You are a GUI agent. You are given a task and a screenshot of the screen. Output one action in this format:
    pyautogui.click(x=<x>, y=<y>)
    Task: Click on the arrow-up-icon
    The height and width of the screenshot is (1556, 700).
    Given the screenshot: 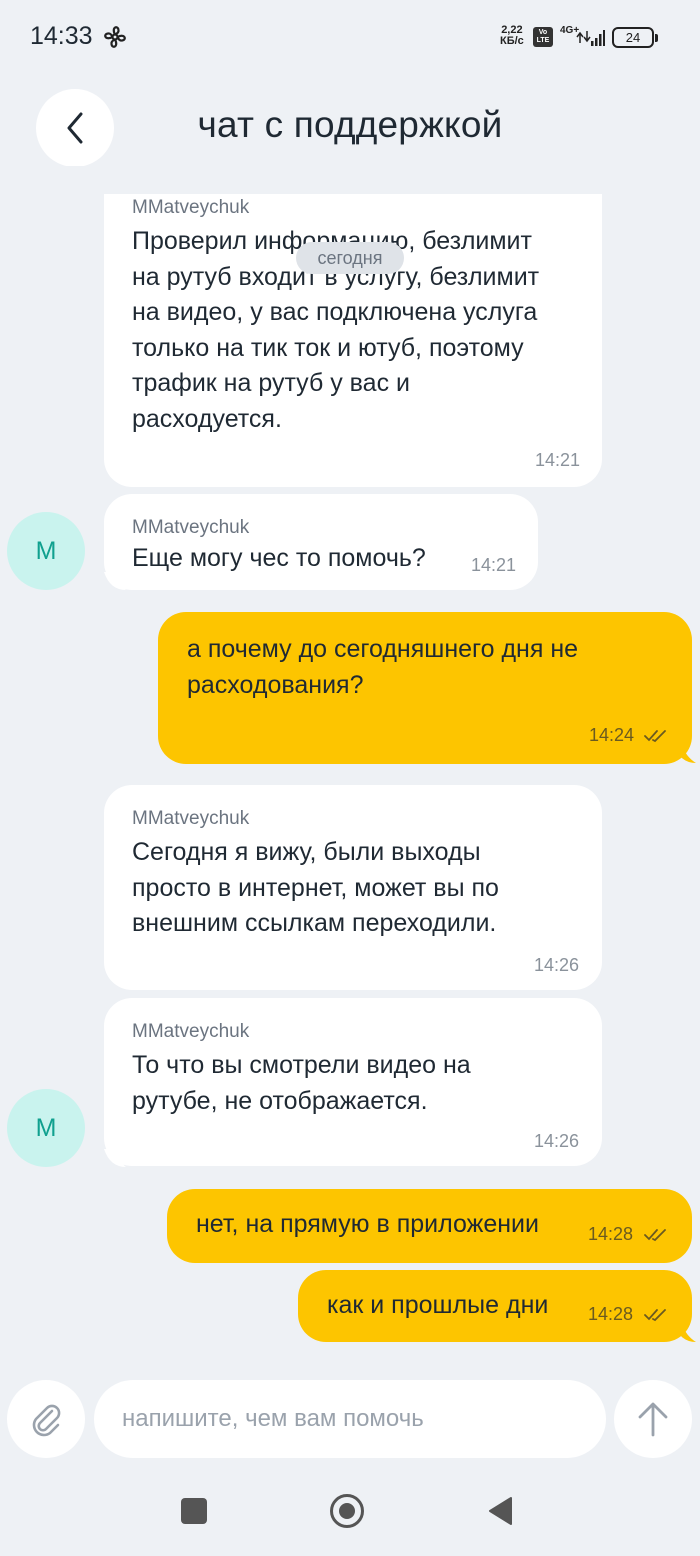 What is the action you would take?
    pyautogui.click(x=653, y=1419)
    